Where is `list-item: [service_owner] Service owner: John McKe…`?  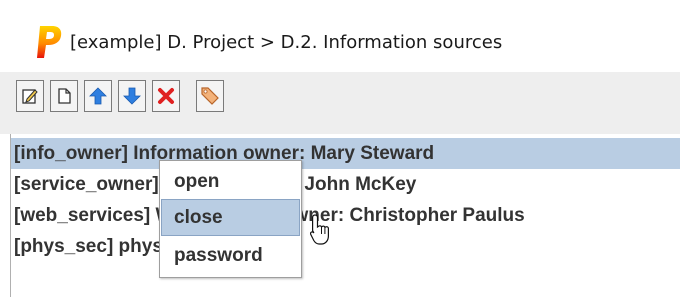 list-item: [service_owner] Service owner: John McKe… is located at coordinates (345, 184).